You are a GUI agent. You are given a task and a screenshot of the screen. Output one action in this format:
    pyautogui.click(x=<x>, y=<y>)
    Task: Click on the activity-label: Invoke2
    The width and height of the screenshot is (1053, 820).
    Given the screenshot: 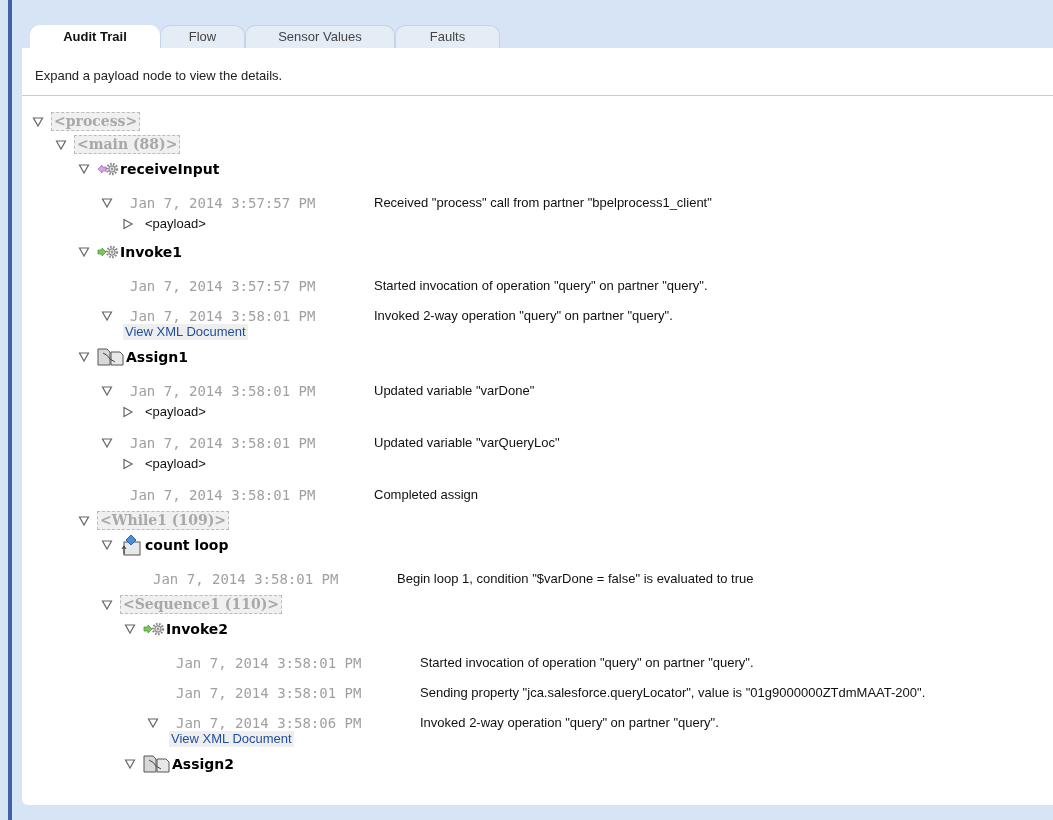 What is the action you would take?
    pyautogui.click(x=197, y=629)
    